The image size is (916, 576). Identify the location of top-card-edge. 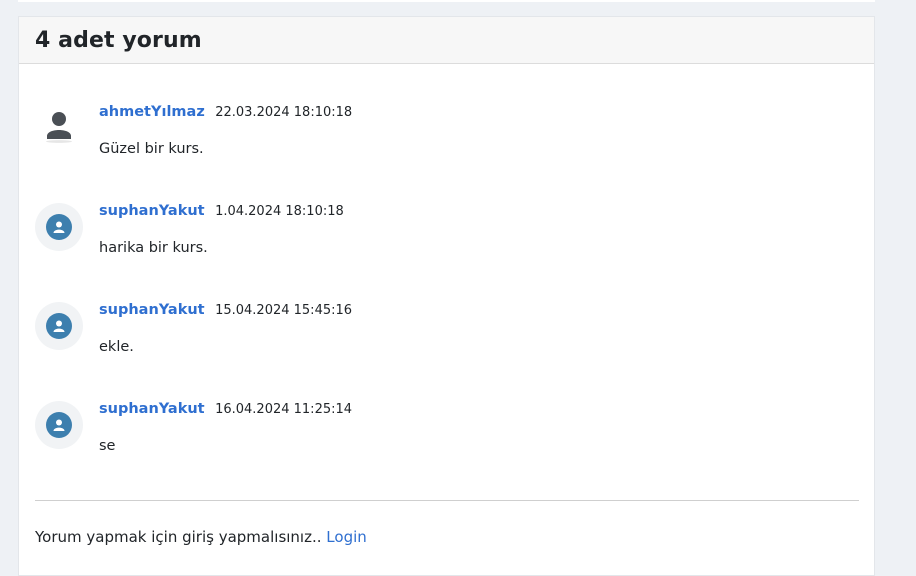
(446, 1).